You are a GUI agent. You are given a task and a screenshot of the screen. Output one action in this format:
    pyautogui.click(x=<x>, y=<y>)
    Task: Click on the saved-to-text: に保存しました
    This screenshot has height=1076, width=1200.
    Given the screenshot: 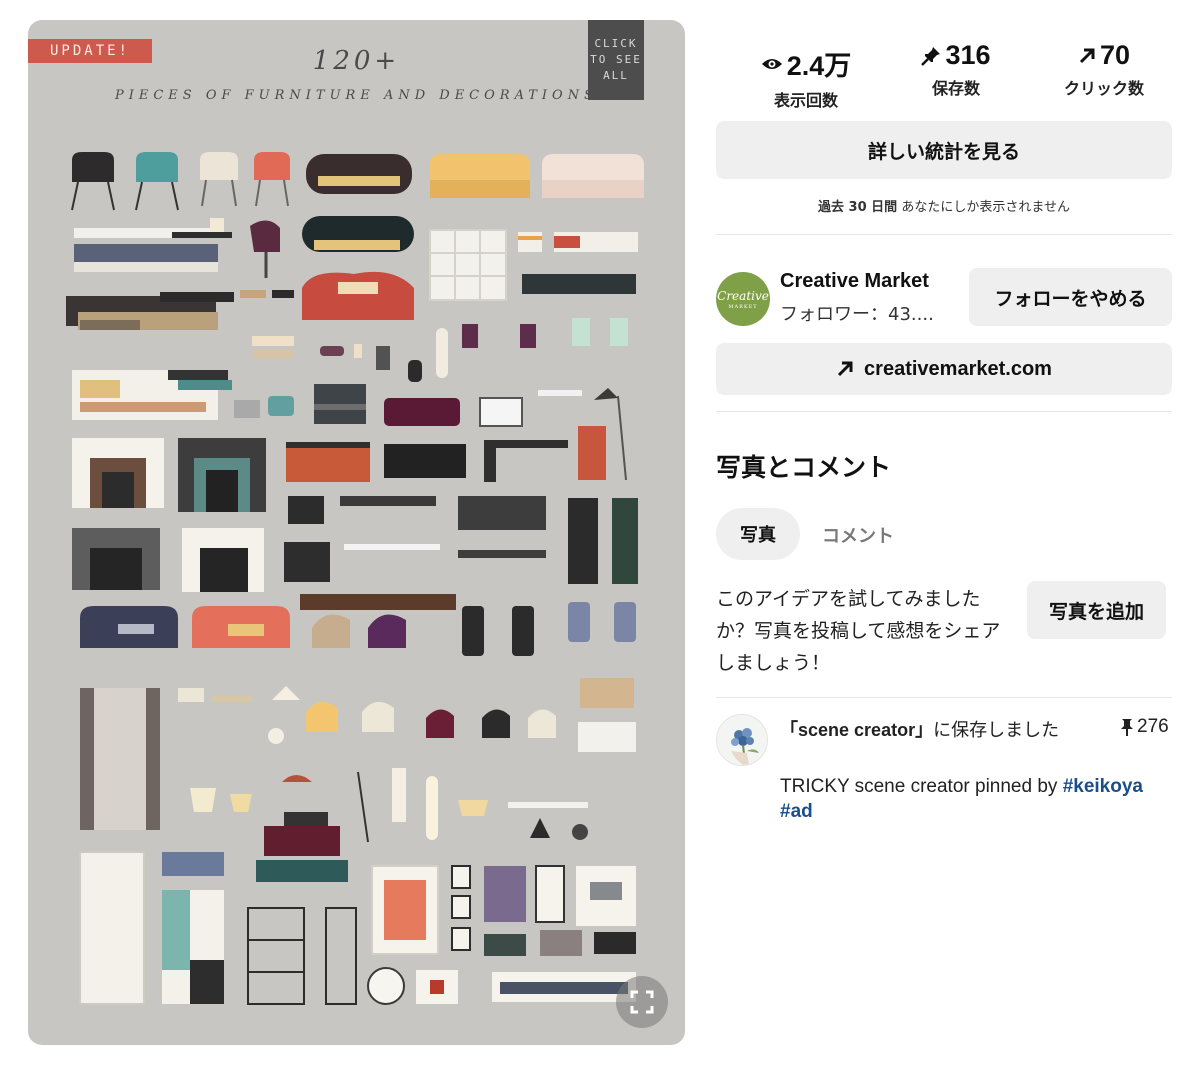 What is the action you would take?
    pyautogui.click(x=996, y=730)
    